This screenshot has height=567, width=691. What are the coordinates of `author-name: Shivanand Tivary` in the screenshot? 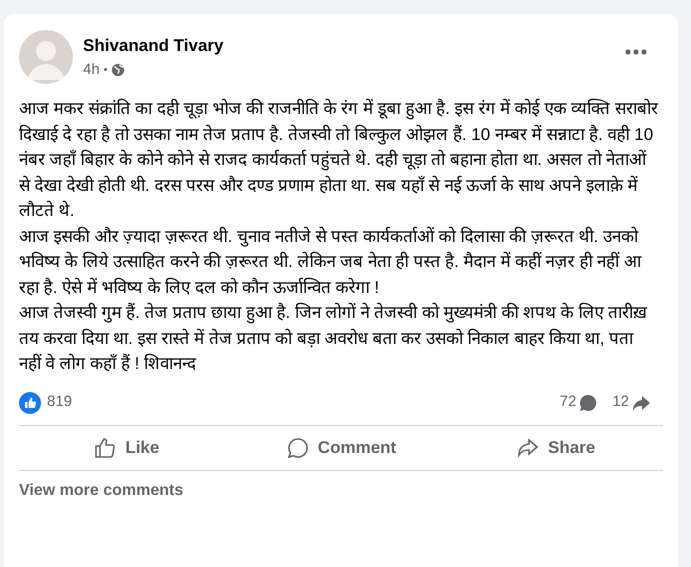 It's located at (349, 45).